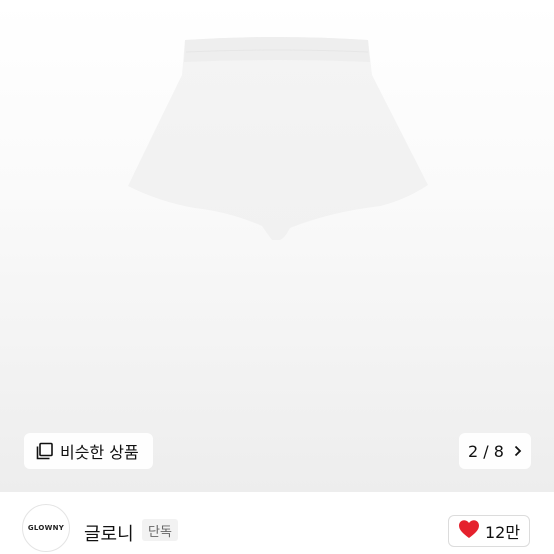 Image resolution: width=554 pixels, height=554 pixels. What do you see at coordinates (502, 532) in the screenshot?
I see `like-count: 12만` at bounding box center [502, 532].